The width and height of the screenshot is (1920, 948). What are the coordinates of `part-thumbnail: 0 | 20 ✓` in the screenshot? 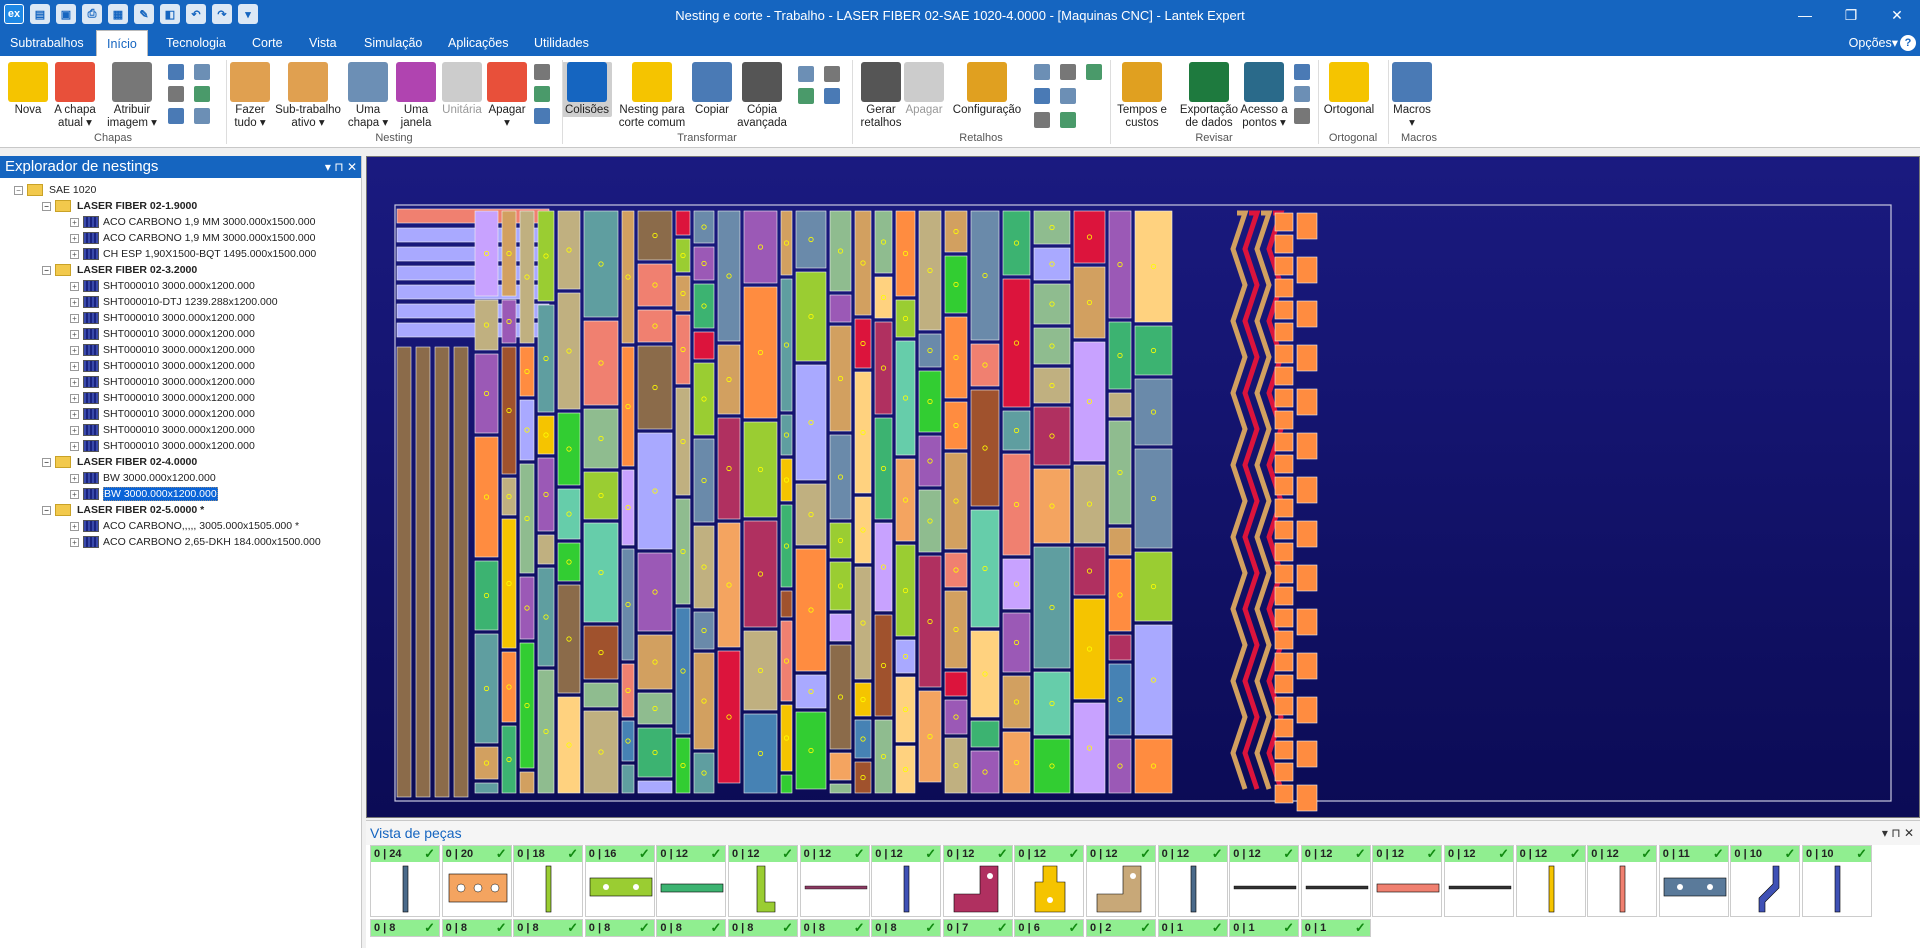 It's located at (476, 881).